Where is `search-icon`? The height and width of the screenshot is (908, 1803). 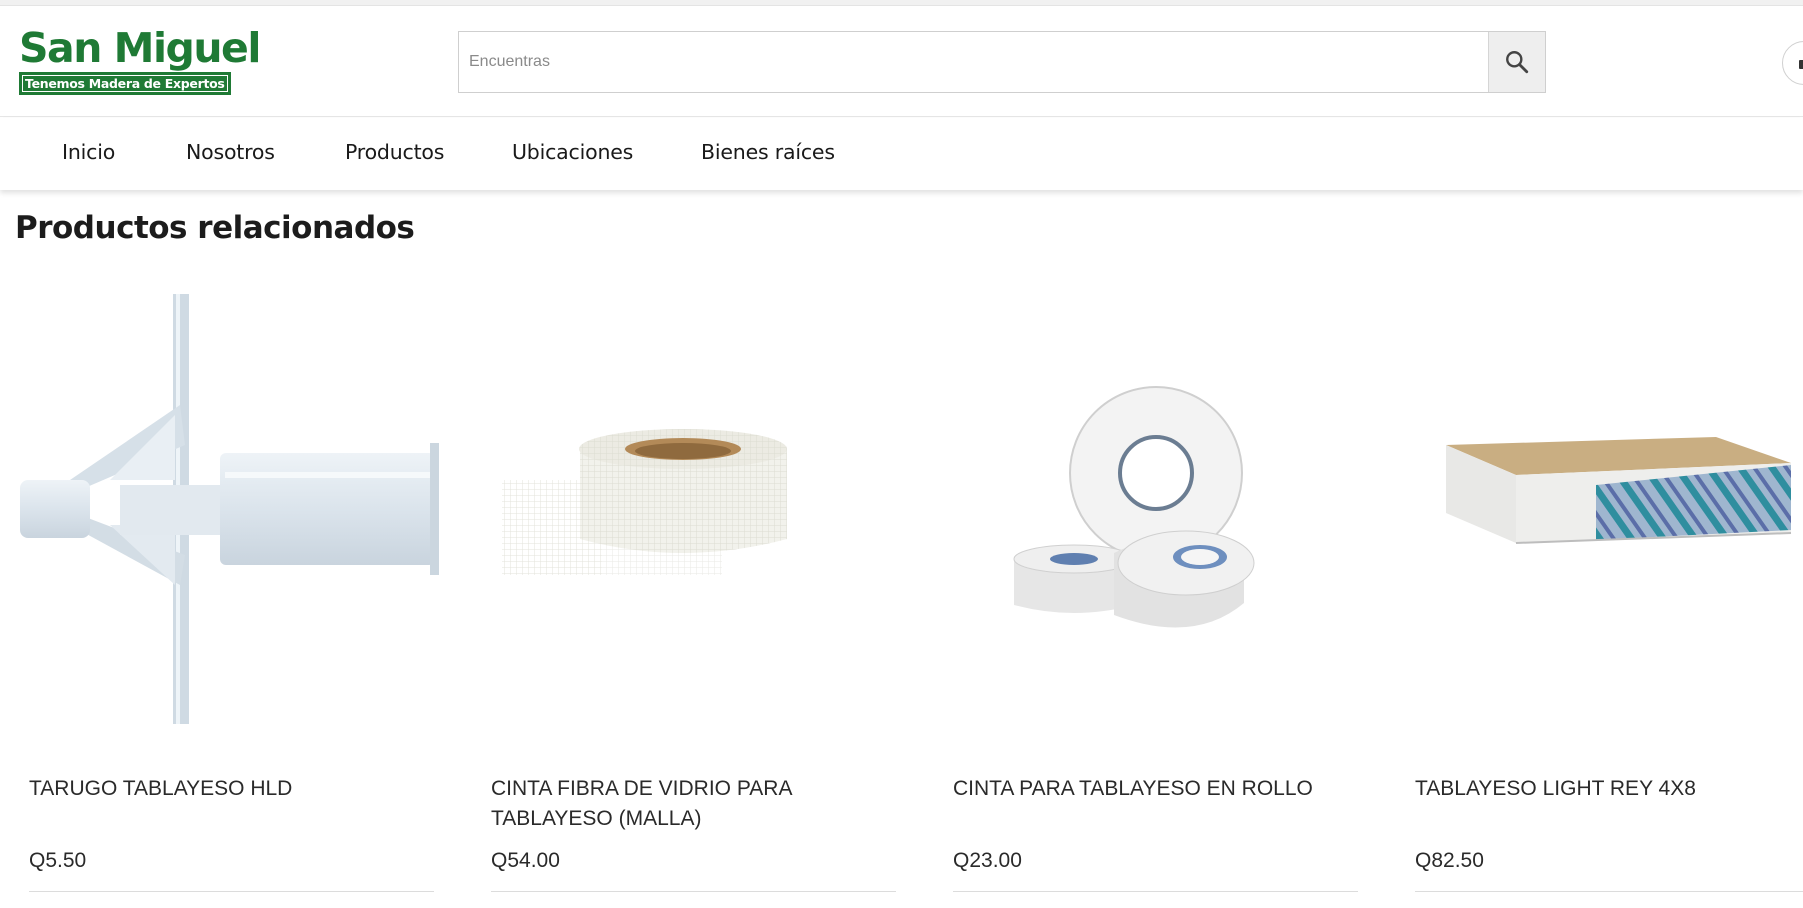
search-icon is located at coordinates (1517, 62).